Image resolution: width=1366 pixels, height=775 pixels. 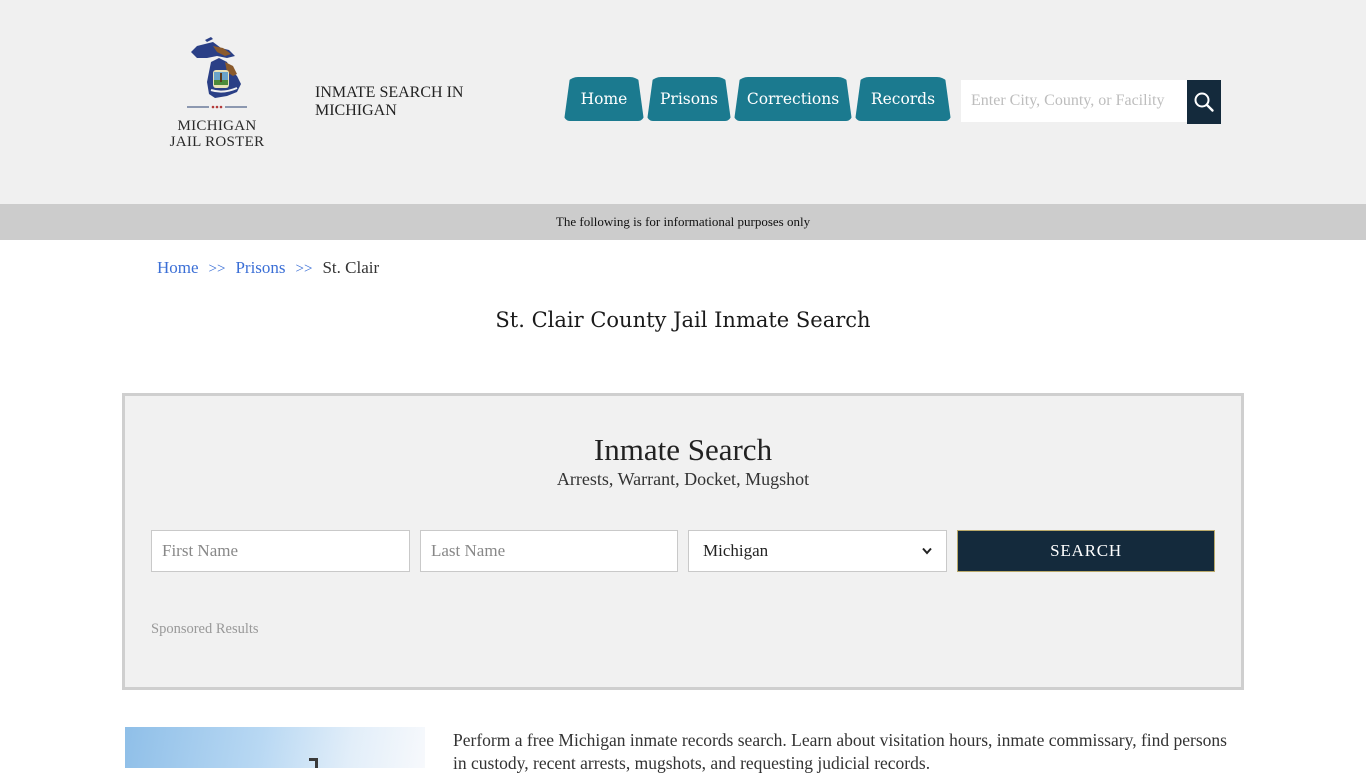 I want to click on magnifier-icon, so click(x=1204, y=102).